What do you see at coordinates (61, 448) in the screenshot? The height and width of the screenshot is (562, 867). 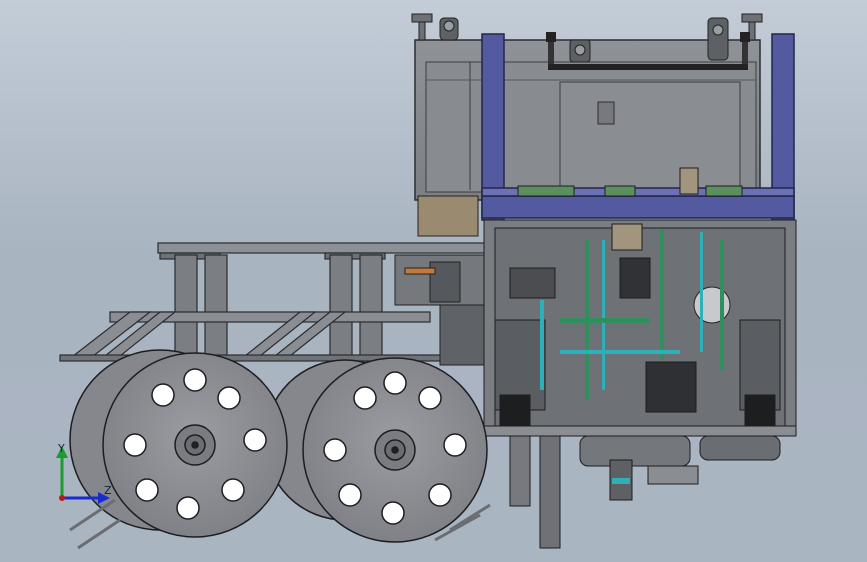 I see `triad-y-label: Y` at bounding box center [61, 448].